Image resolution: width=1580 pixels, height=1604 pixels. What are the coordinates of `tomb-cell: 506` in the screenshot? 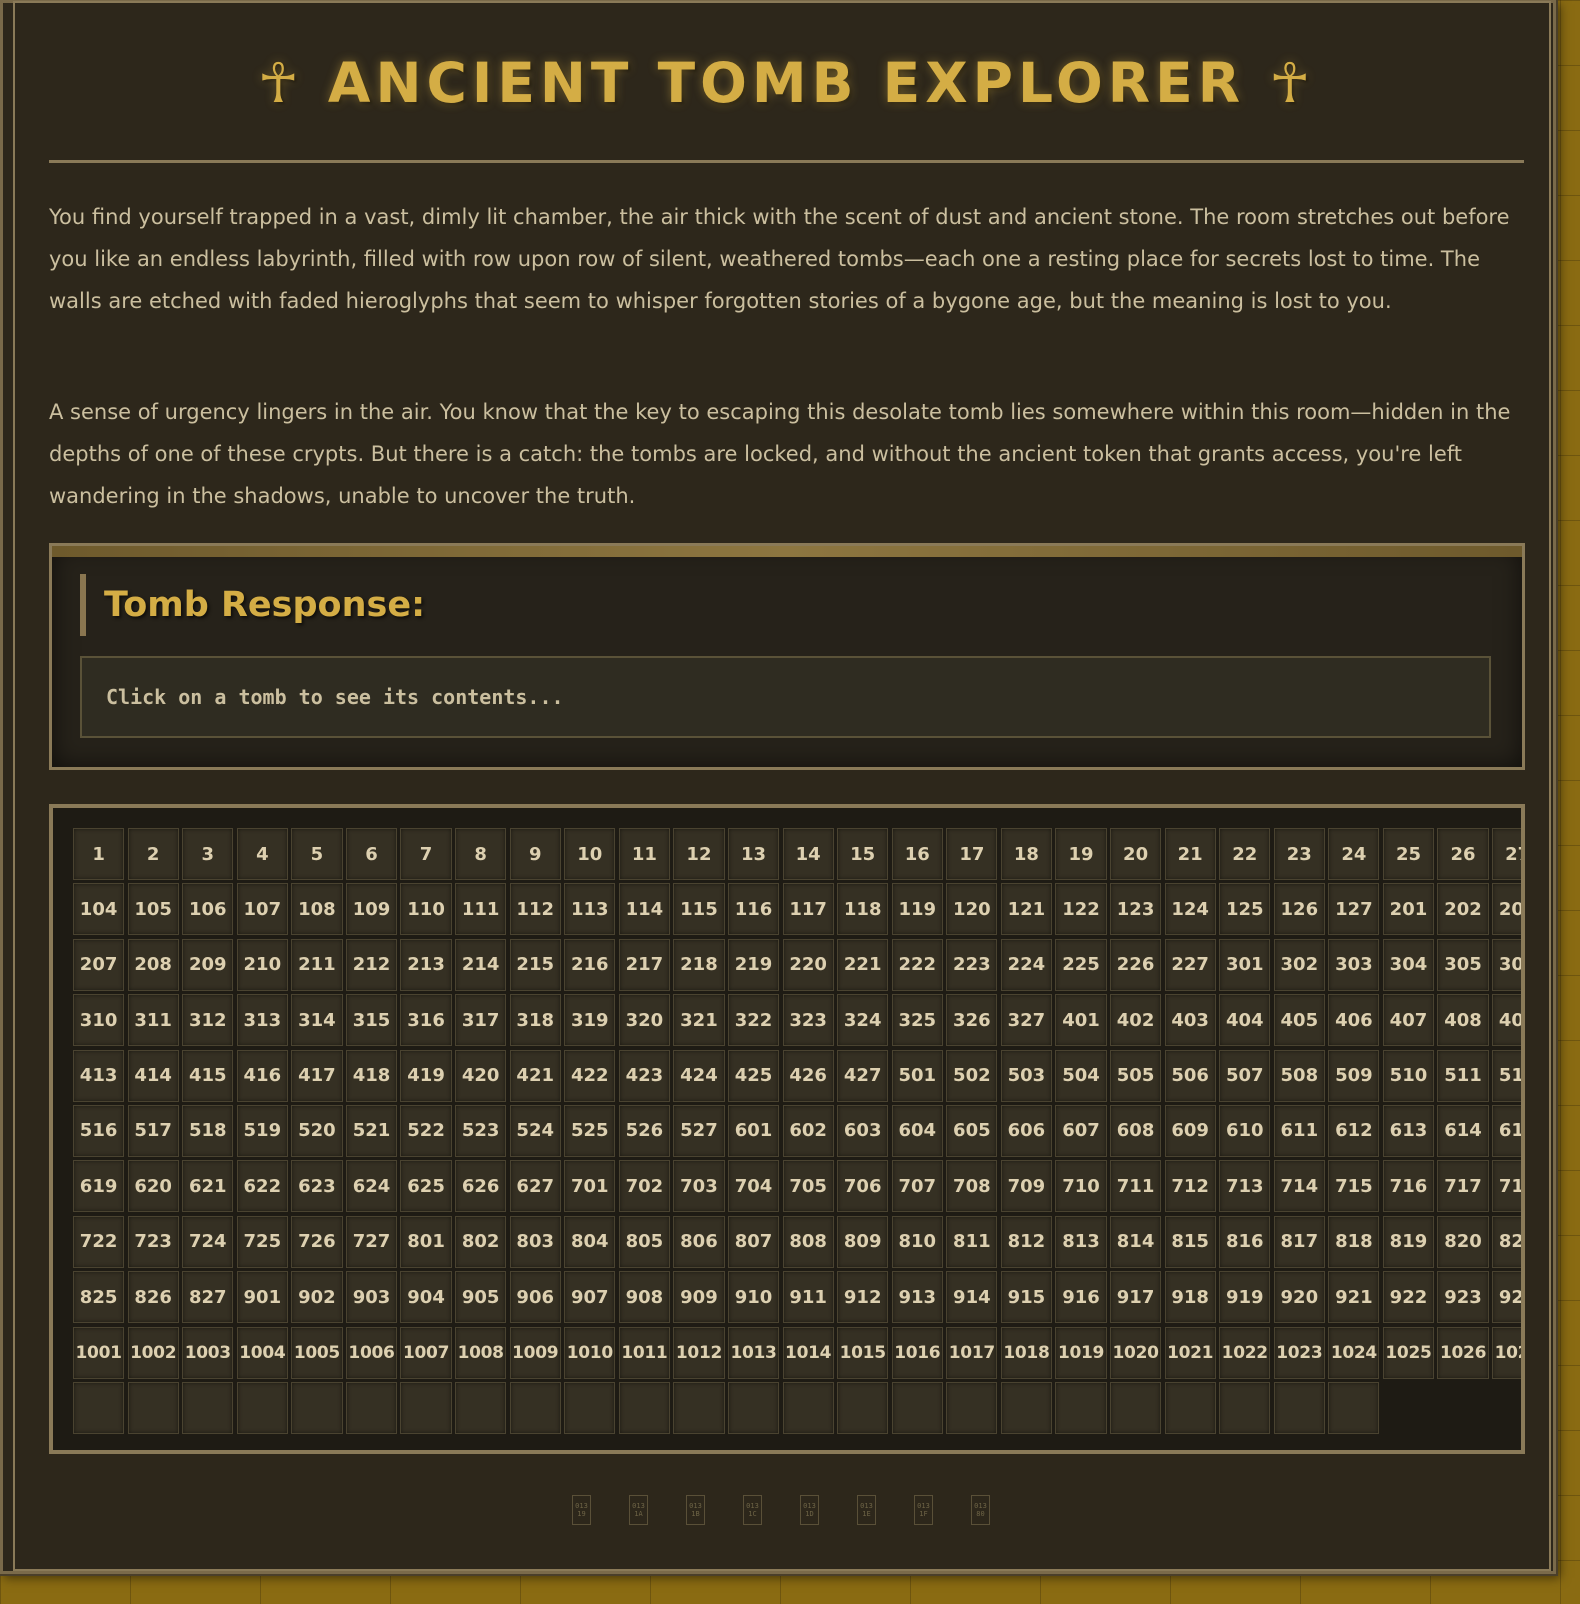 It's located at (1190, 1075).